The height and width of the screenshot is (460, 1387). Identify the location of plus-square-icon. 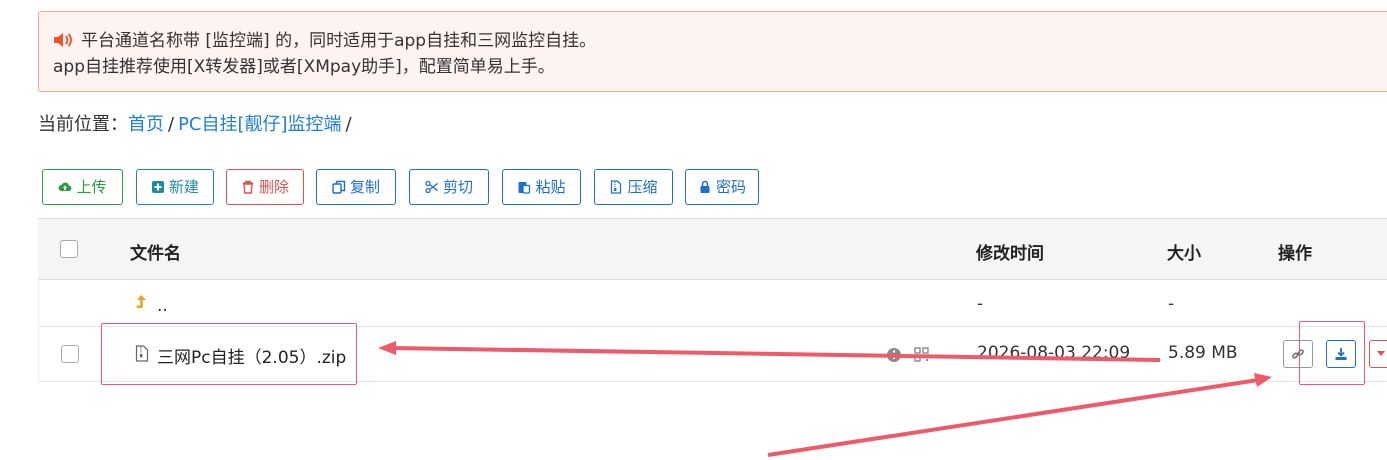
(157, 187).